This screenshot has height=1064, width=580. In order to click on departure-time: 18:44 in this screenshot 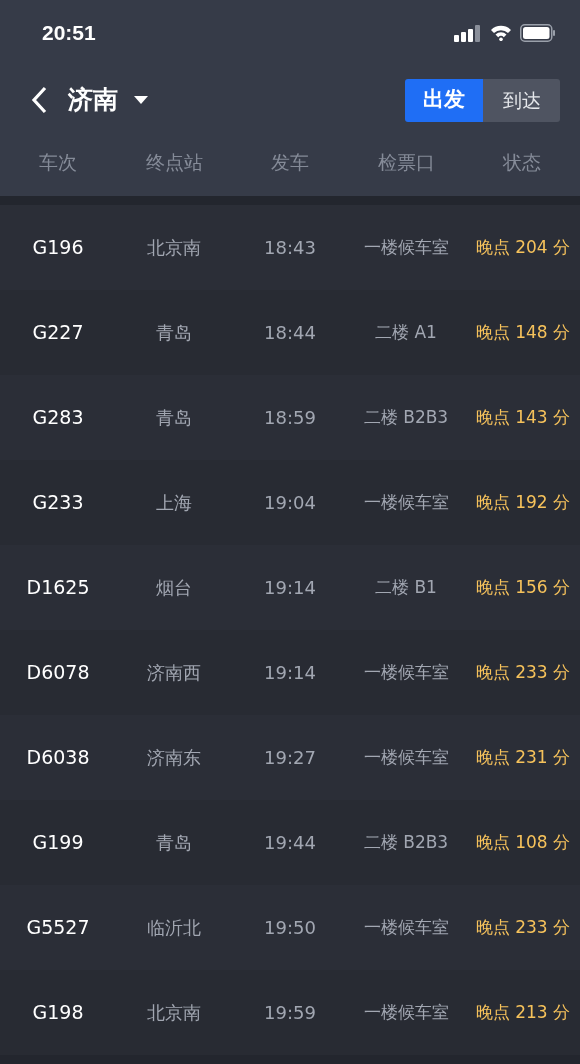, I will do `click(290, 333)`.